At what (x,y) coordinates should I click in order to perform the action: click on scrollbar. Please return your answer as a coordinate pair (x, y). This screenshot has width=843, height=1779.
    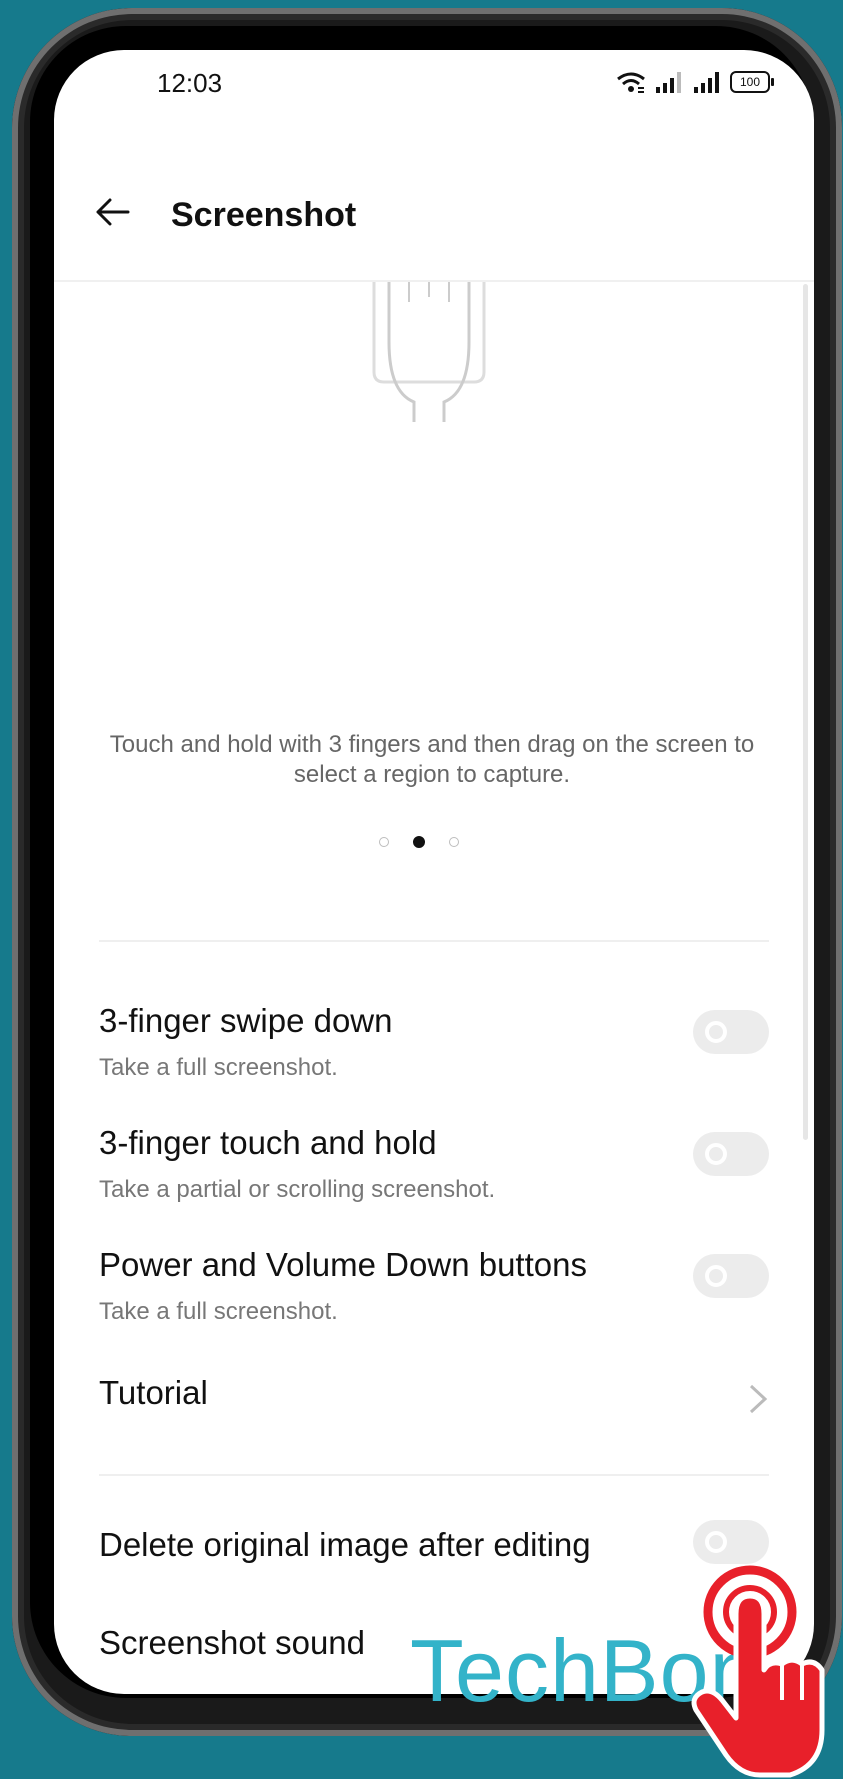
    Looking at the image, I should click on (805, 712).